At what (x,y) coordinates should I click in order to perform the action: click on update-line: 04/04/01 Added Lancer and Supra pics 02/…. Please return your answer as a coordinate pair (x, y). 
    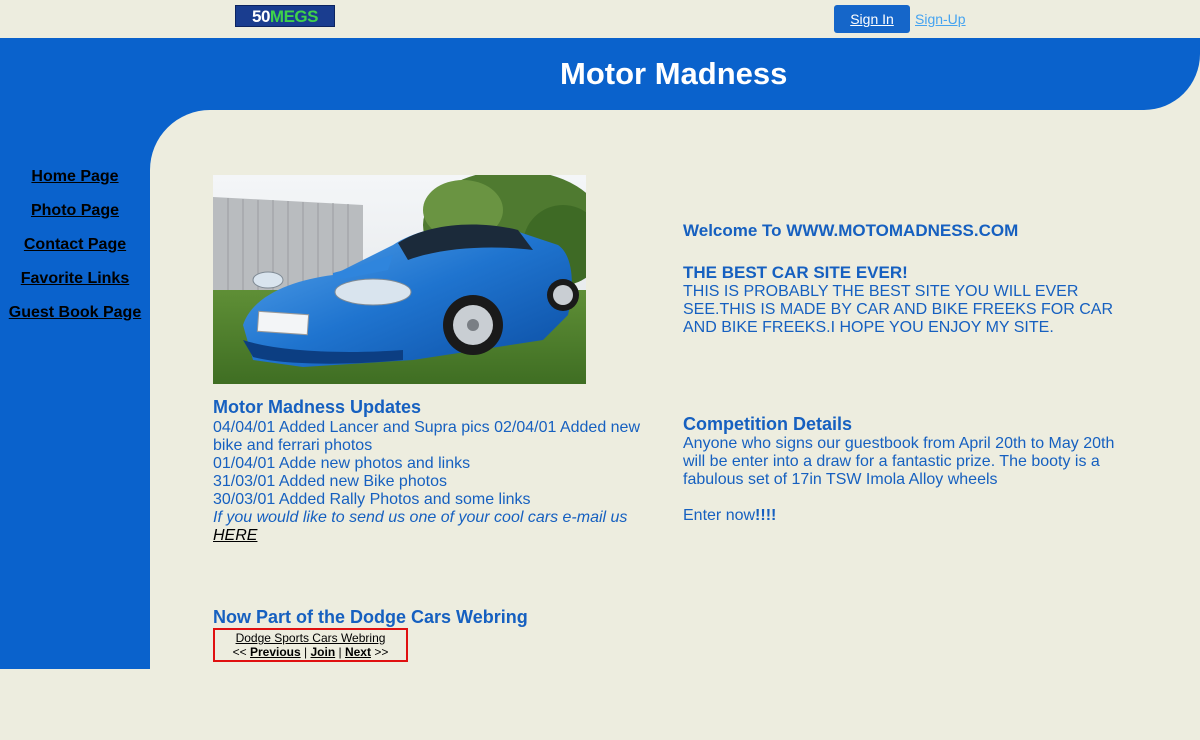
    Looking at the image, I should click on (427, 436).